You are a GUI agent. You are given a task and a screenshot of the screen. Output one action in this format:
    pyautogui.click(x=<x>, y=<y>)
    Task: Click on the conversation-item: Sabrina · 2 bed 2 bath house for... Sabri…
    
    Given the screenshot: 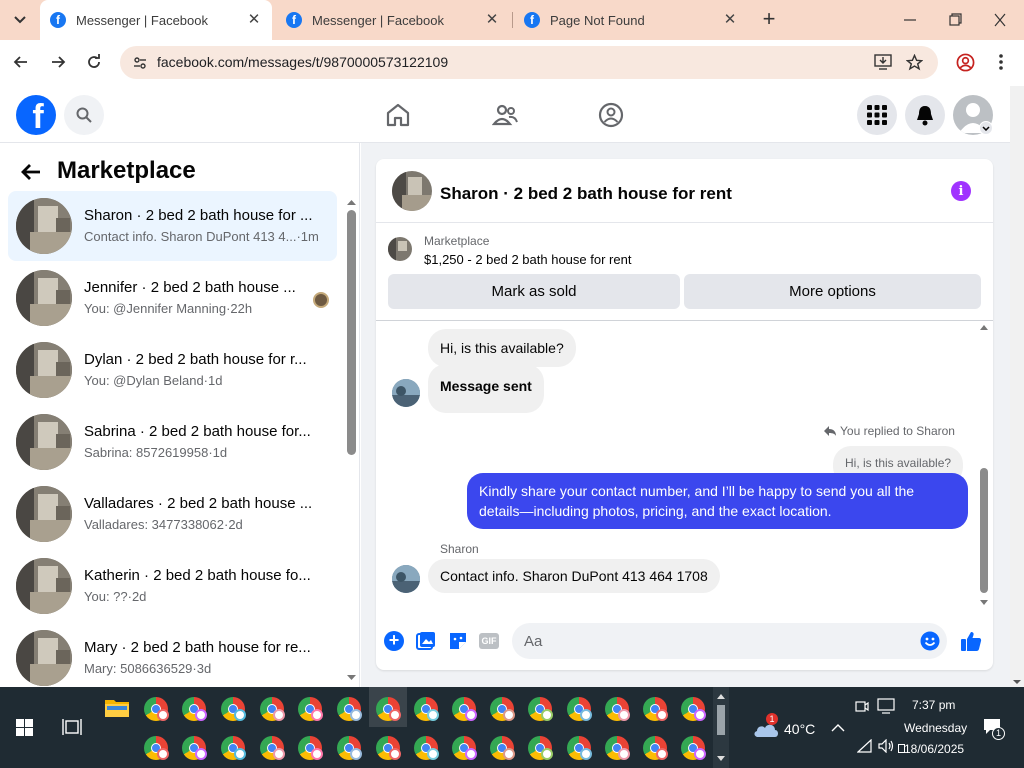 What is the action you would take?
    pyautogui.click(x=172, y=442)
    